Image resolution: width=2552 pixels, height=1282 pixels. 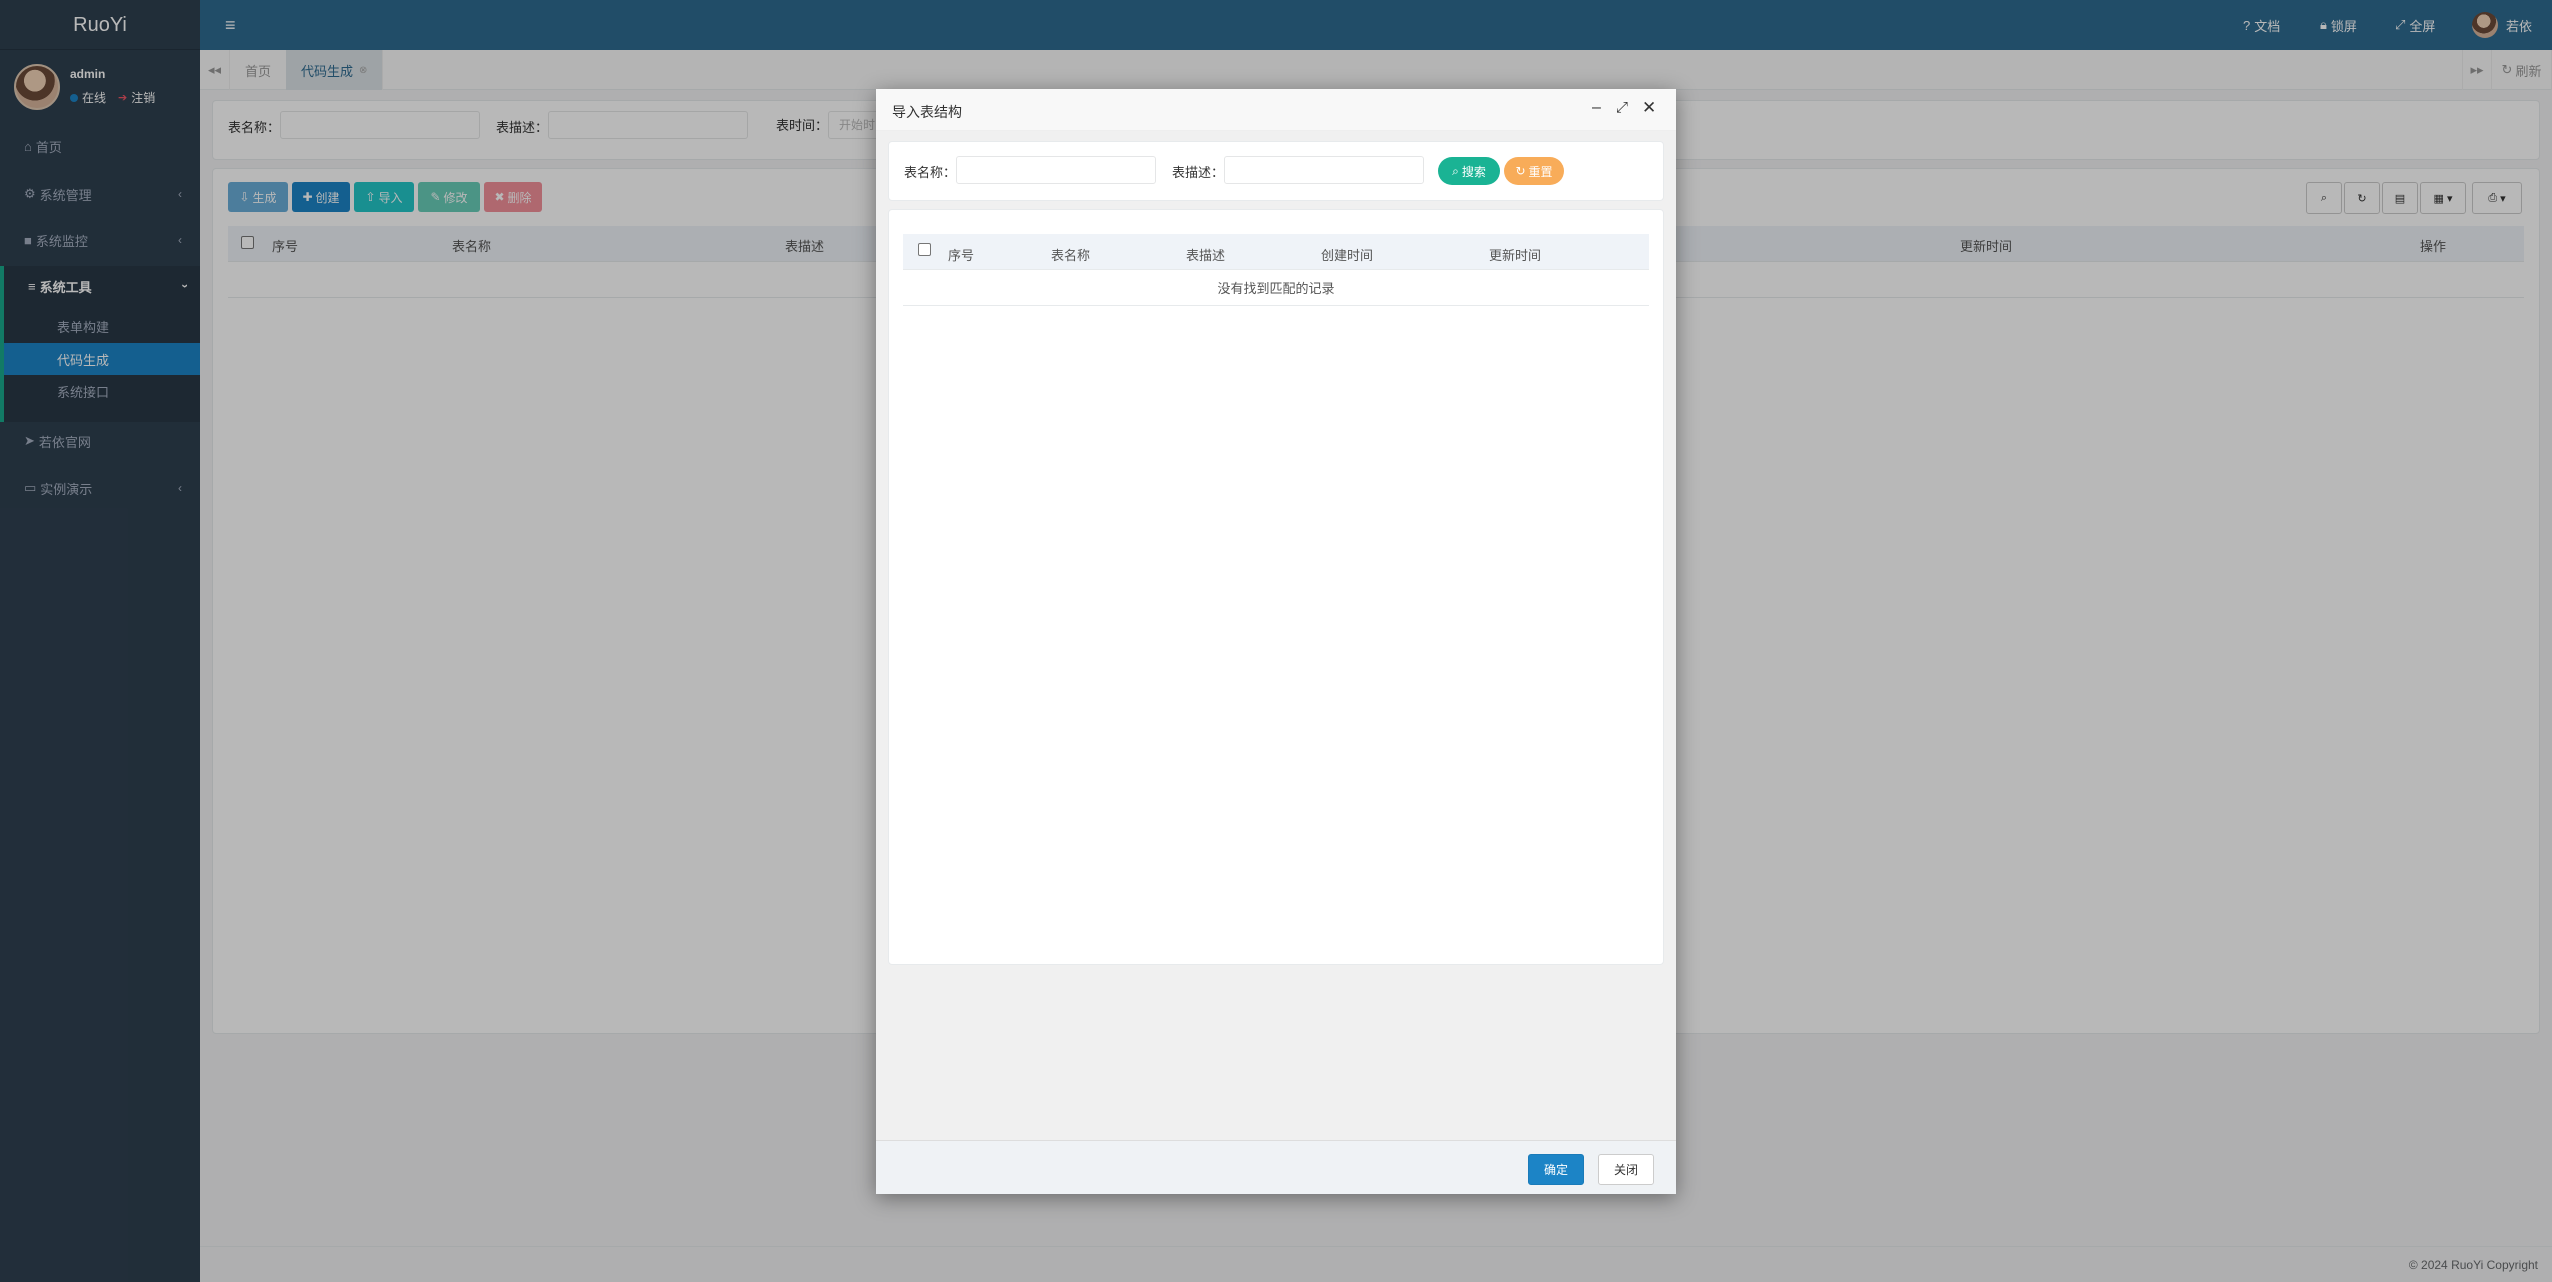 What do you see at coordinates (1520, 171) in the screenshot?
I see `refresh-icon: ↻` at bounding box center [1520, 171].